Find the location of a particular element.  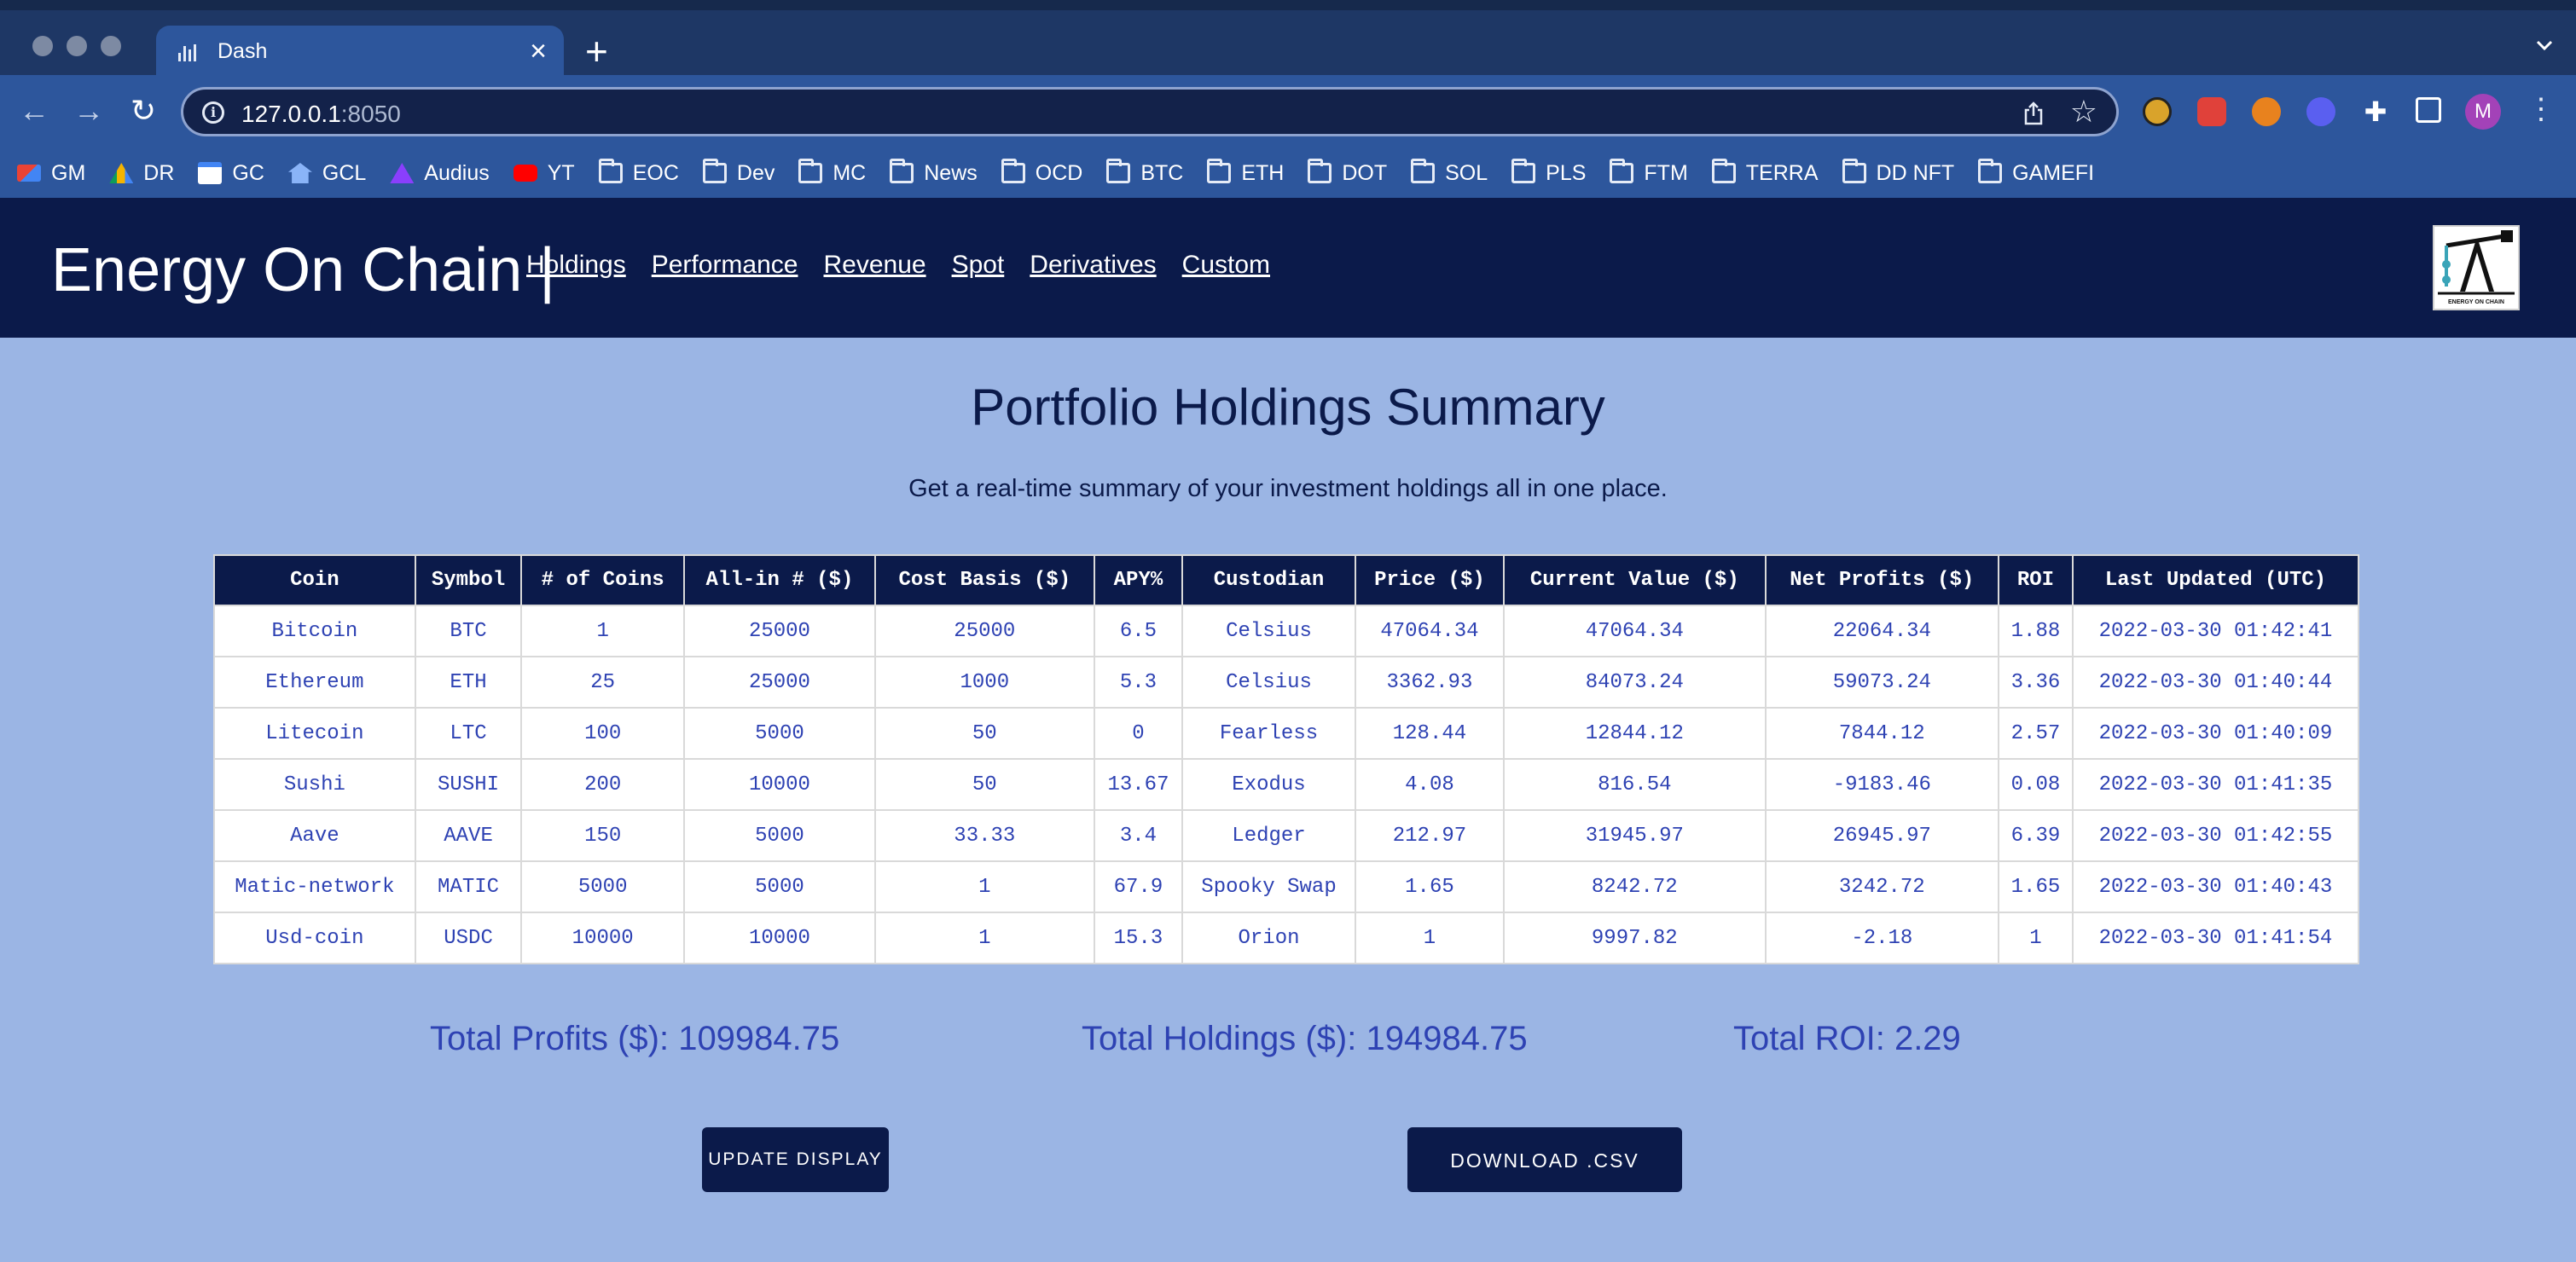

update-display-button: UPDATE DISPLAY is located at coordinates (795, 1159).